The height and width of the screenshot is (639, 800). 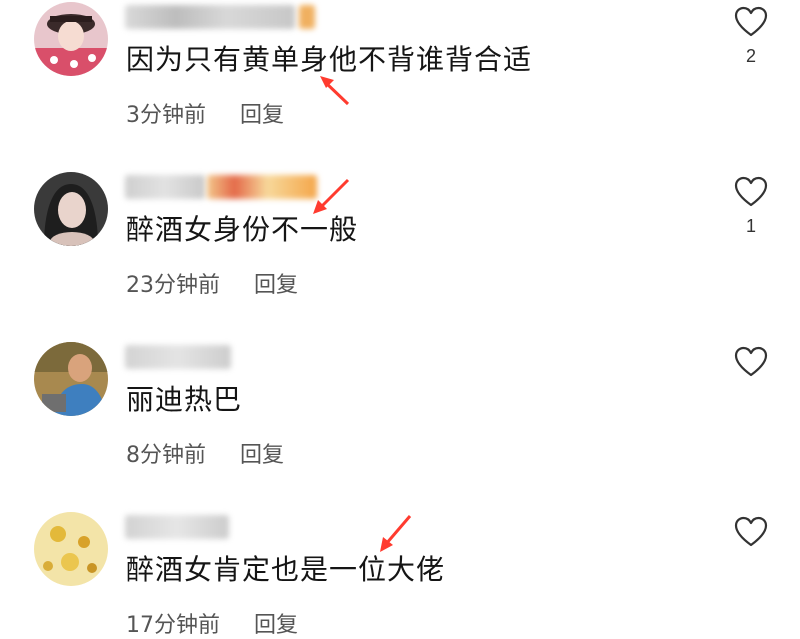 I want to click on comment-meta: 8分钟前 回复, so click(x=205, y=453).